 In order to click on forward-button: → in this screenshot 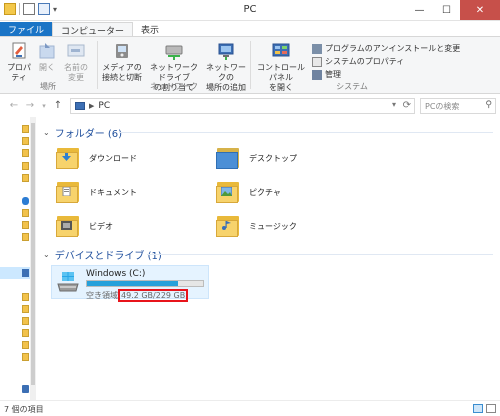, I will do `click(30, 106)`.